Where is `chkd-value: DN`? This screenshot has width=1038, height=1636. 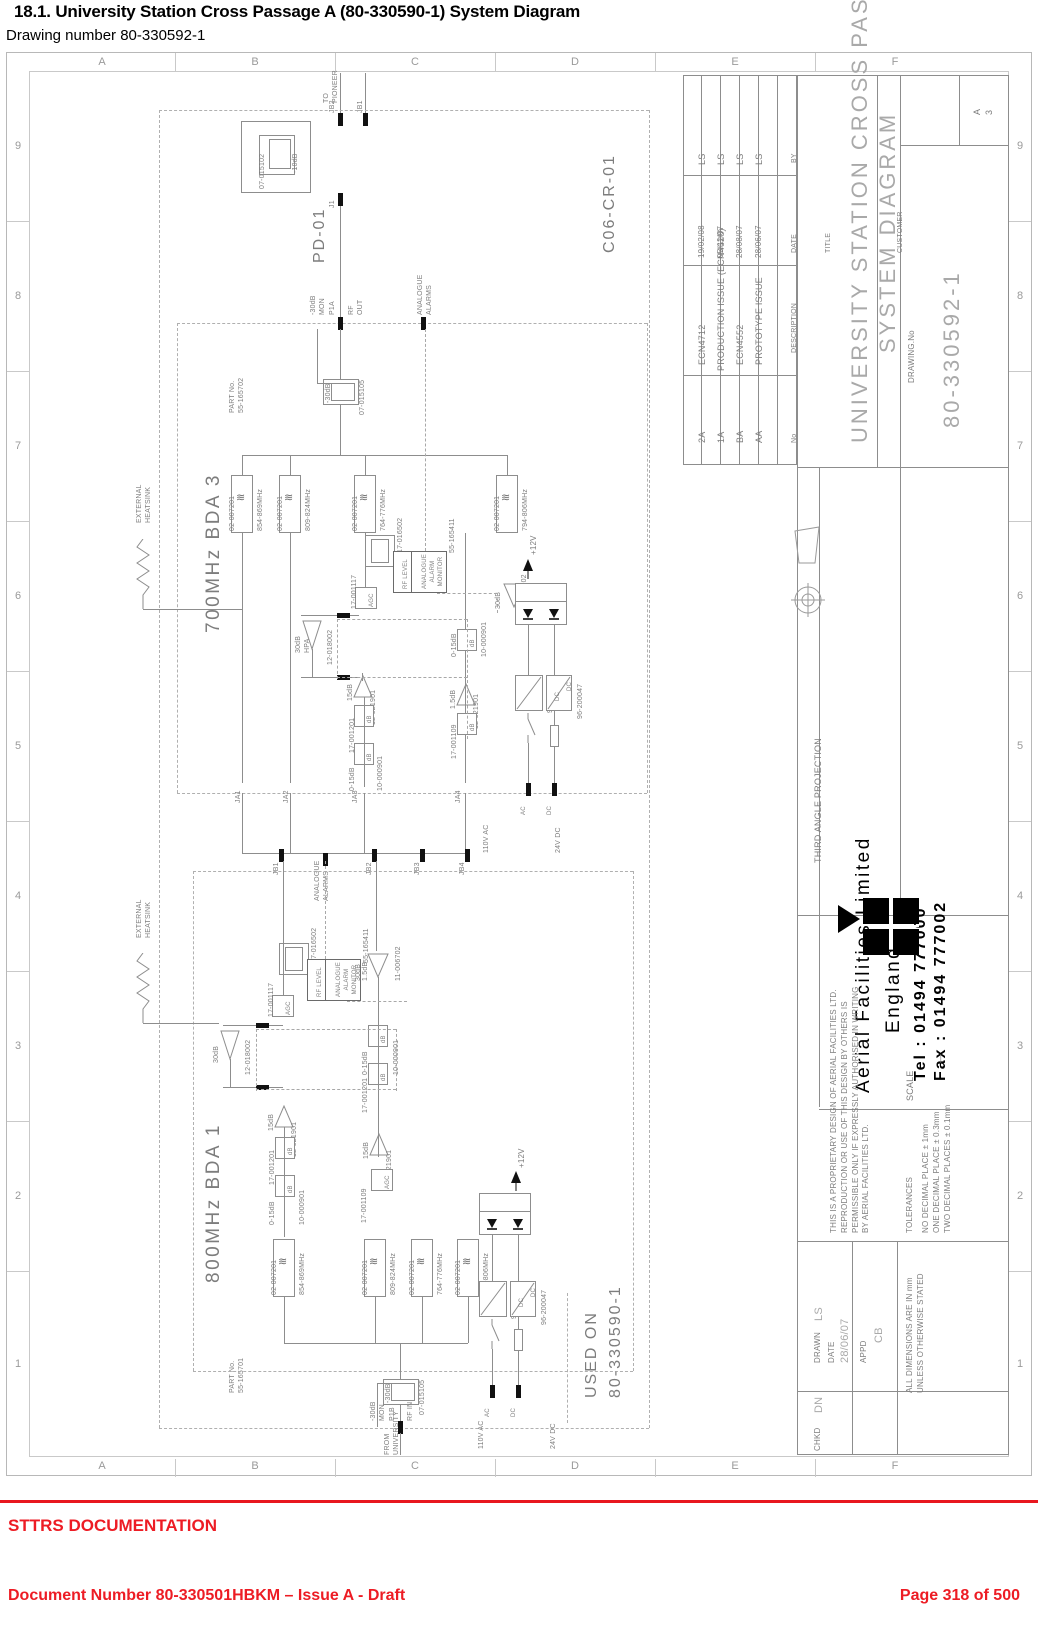 chkd-value: DN is located at coordinates (819, 1404).